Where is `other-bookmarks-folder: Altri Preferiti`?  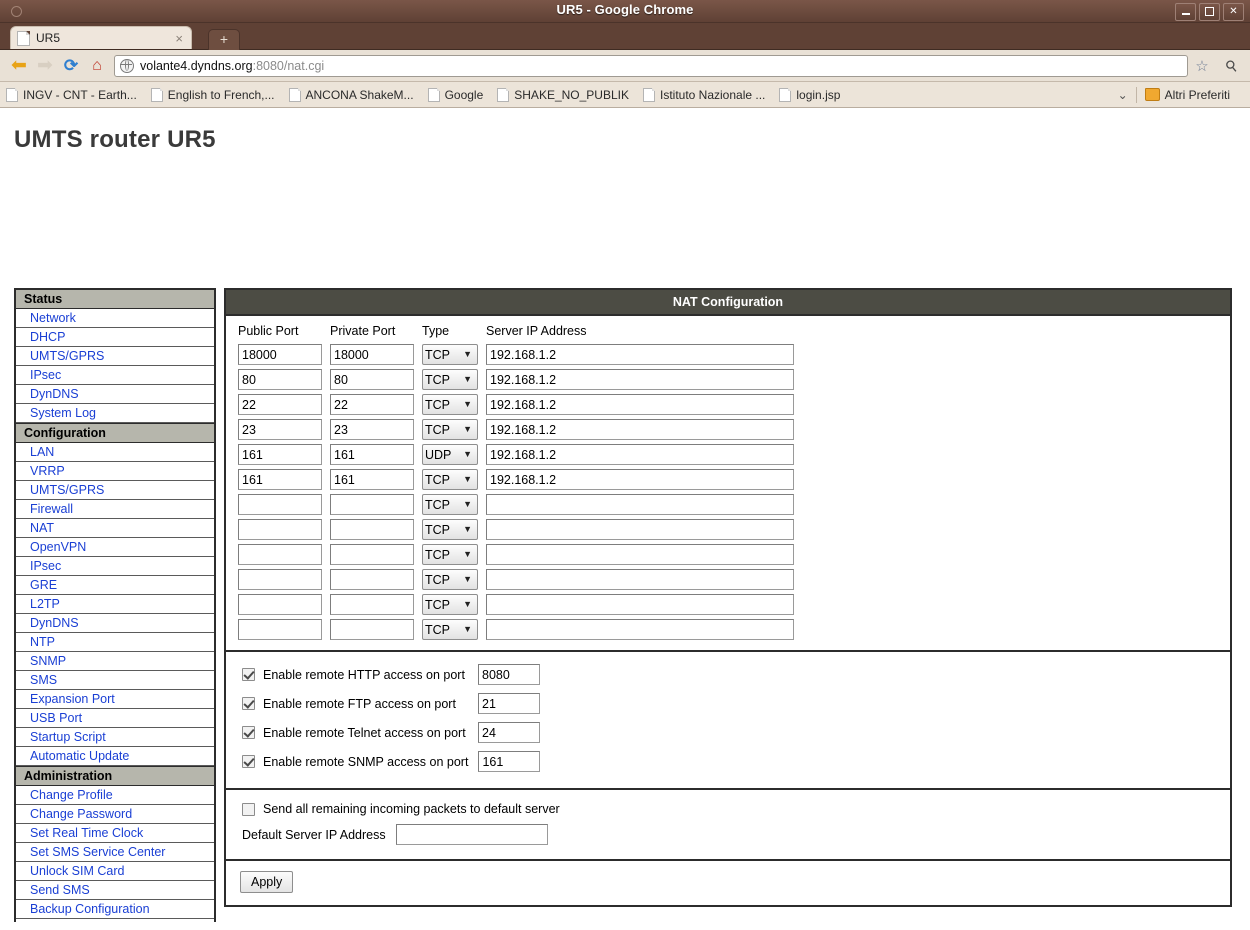 other-bookmarks-folder: Altri Preferiti is located at coordinates (1187, 95).